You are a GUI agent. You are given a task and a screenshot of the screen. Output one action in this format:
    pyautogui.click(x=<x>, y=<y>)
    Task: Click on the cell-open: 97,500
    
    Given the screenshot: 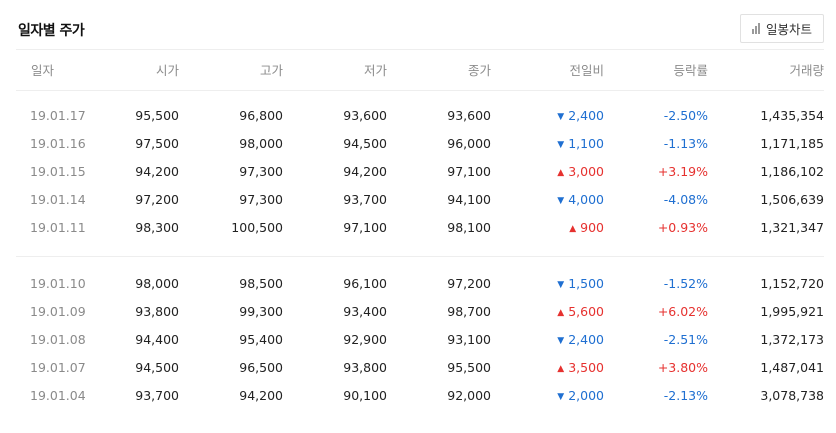 What is the action you would take?
    pyautogui.click(x=157, y=143)
    